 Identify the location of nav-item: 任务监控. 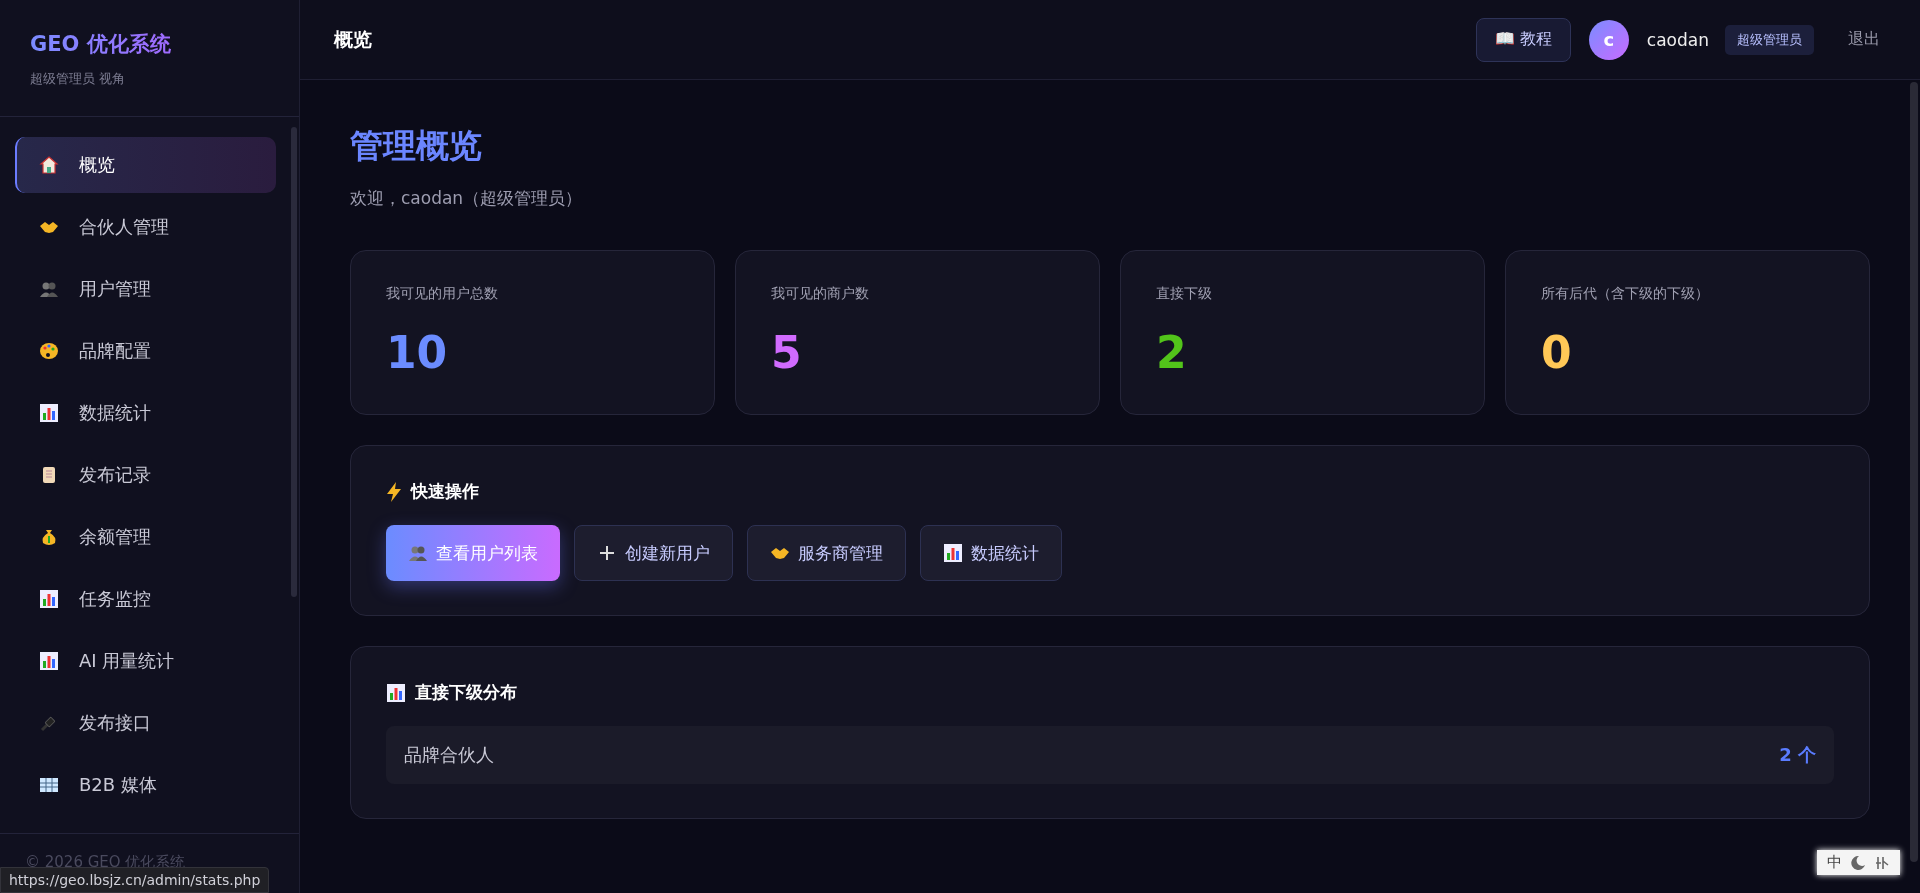
(145, 599).